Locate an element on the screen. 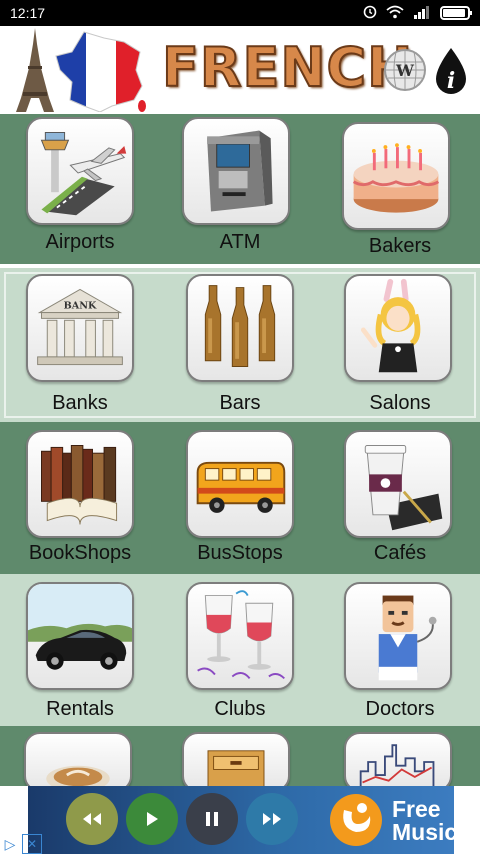  books-icon is located at coordinates (79, 485).